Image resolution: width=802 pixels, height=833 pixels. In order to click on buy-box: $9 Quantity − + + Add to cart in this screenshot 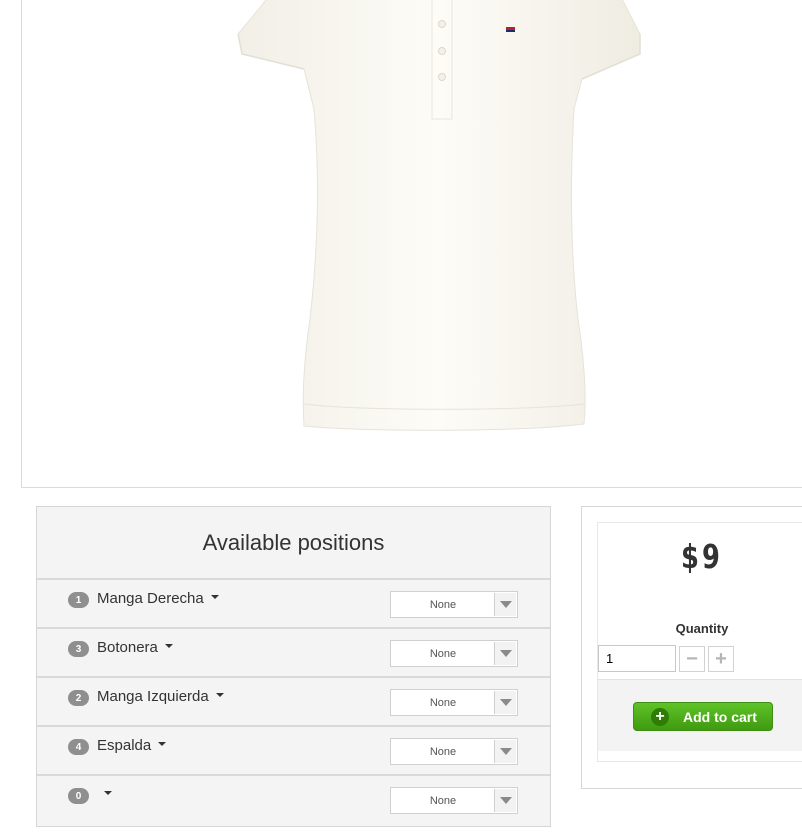, I will do `click(691, 647)`.